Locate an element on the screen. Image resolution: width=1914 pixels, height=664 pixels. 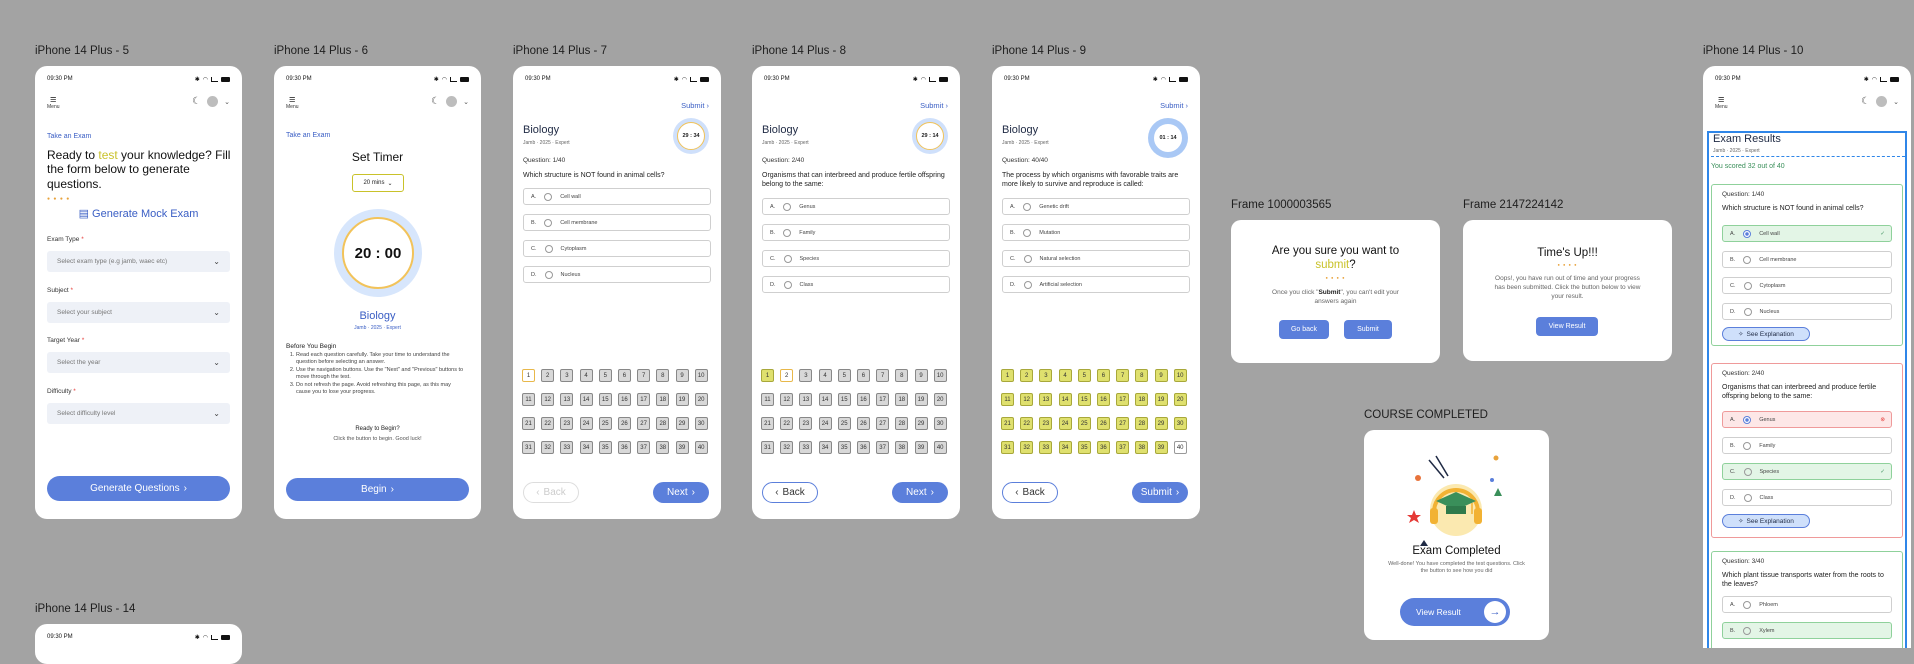
confirm-submit-button: Submit is located at coordinates (1368, 329).